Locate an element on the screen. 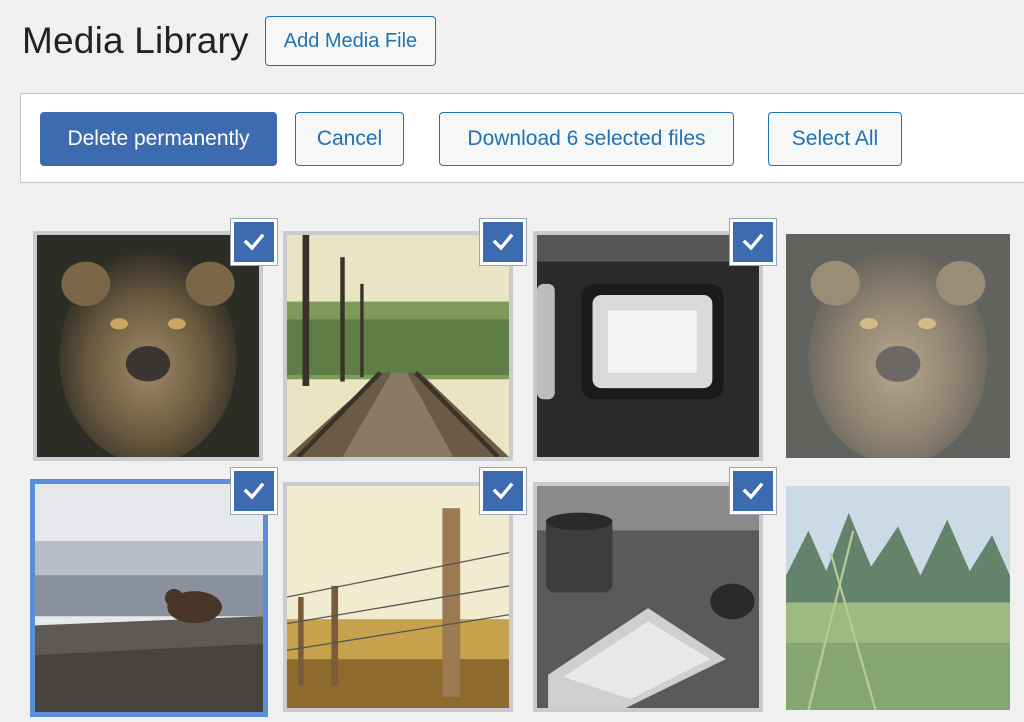  media-item-railway is located at coordinates (398, 346).